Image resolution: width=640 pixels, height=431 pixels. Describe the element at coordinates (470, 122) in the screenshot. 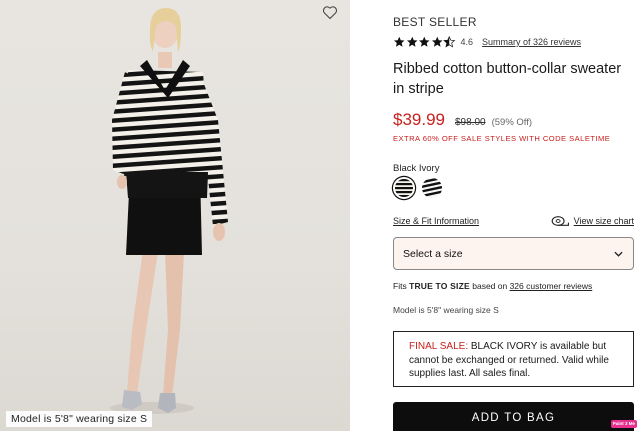

I see `original-price: $98.00` at that location.